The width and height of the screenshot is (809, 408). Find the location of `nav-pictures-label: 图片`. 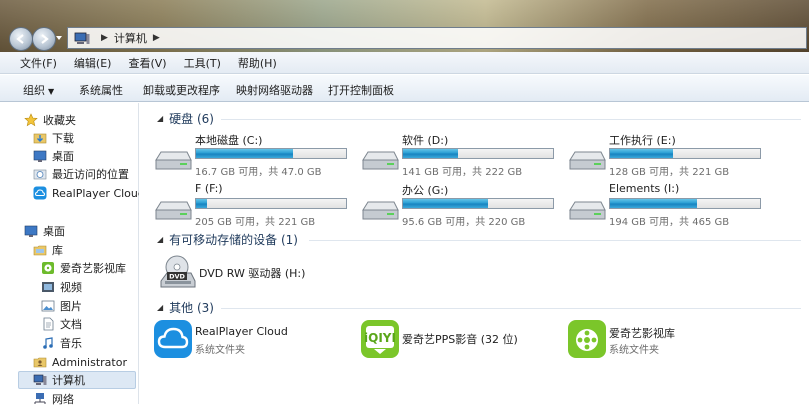

nav-pictures-label: 图片 is located at coordinates (71, 306).